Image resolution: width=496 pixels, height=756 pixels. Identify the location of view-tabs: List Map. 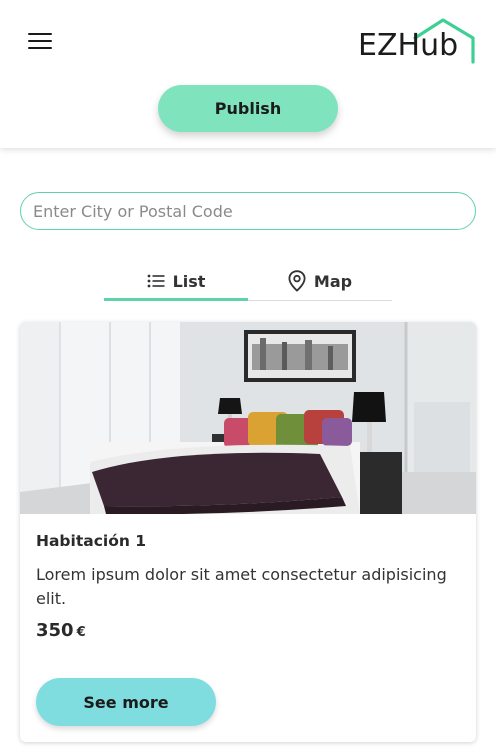
(248, 281).